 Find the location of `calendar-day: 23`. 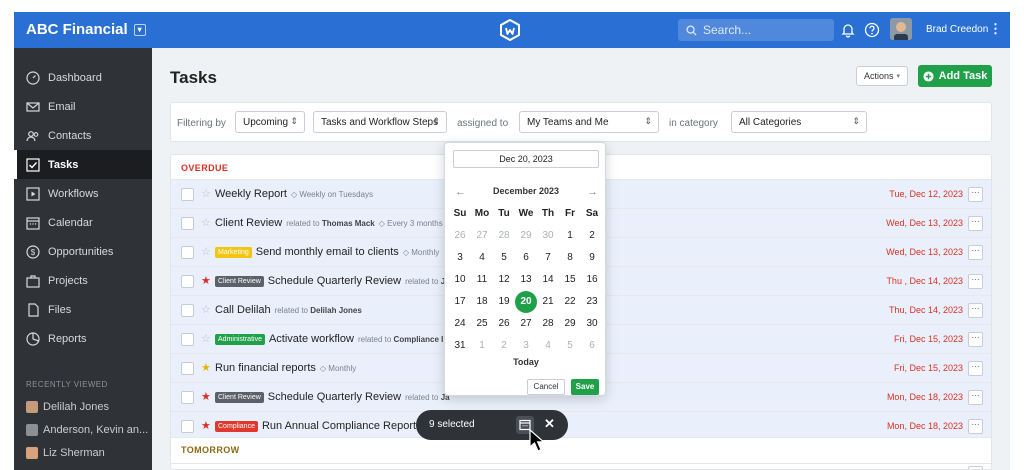

calendar-day: 23 is located at coordinates (592, 302).